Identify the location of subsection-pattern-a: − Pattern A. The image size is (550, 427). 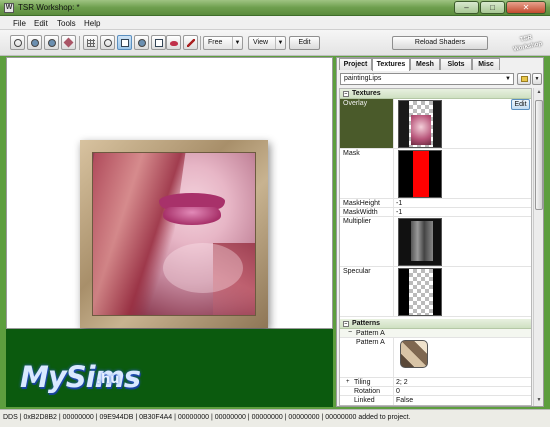
(435, 333).